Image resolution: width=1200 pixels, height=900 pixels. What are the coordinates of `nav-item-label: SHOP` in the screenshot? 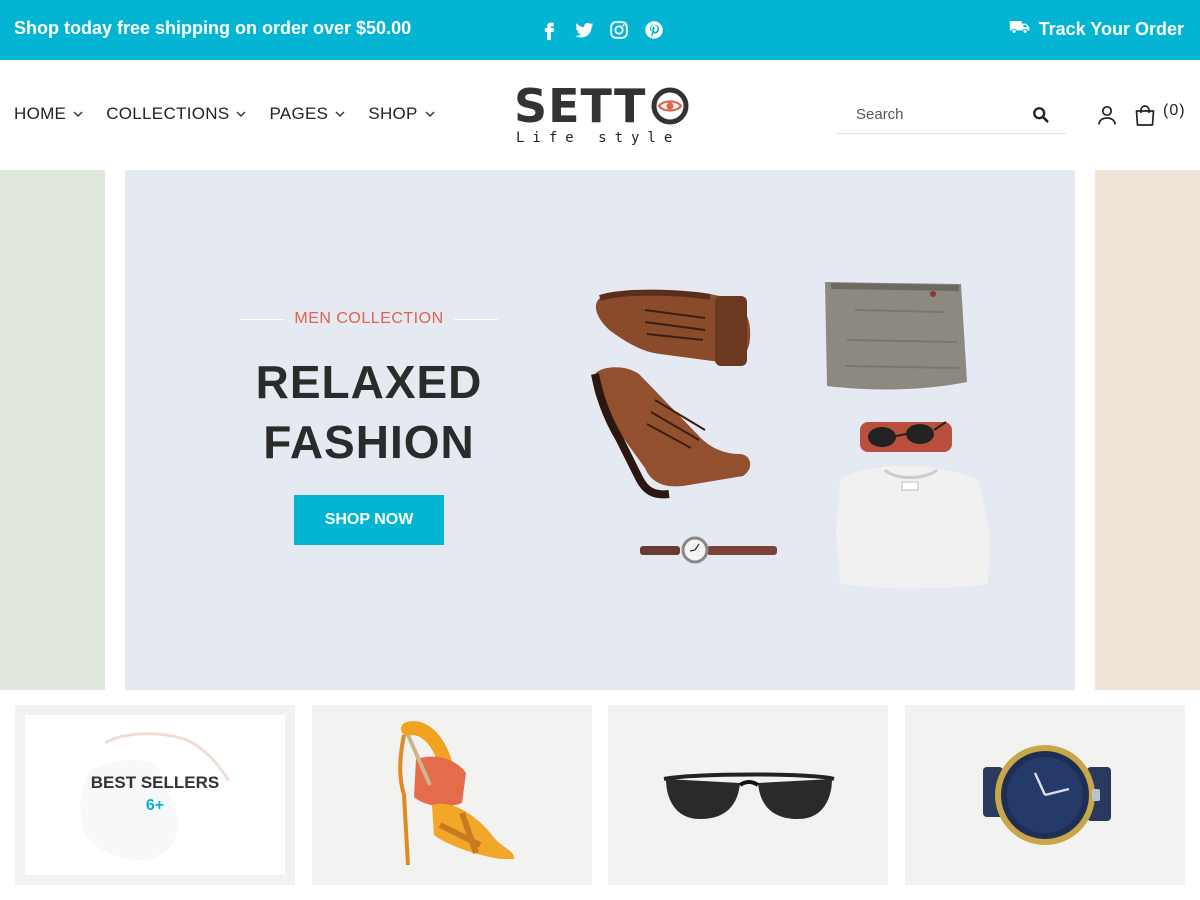 It's located at (393, 113).